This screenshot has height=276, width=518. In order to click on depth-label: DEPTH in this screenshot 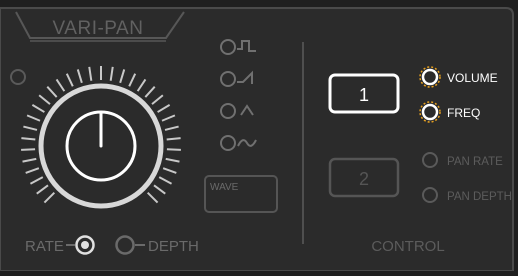, I will do `click(173, 246)`.